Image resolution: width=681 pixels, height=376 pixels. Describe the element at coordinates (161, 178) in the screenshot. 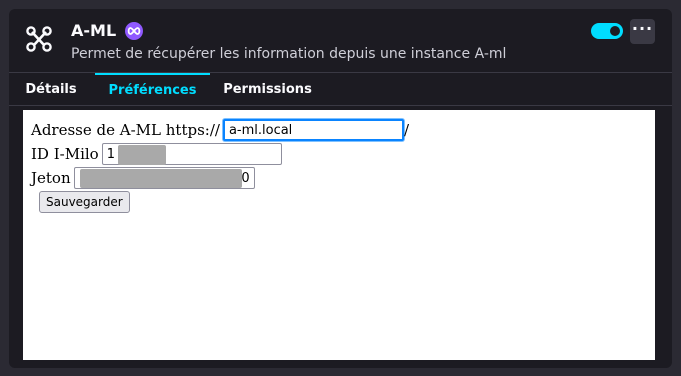

I see `redacted-token` at that location.